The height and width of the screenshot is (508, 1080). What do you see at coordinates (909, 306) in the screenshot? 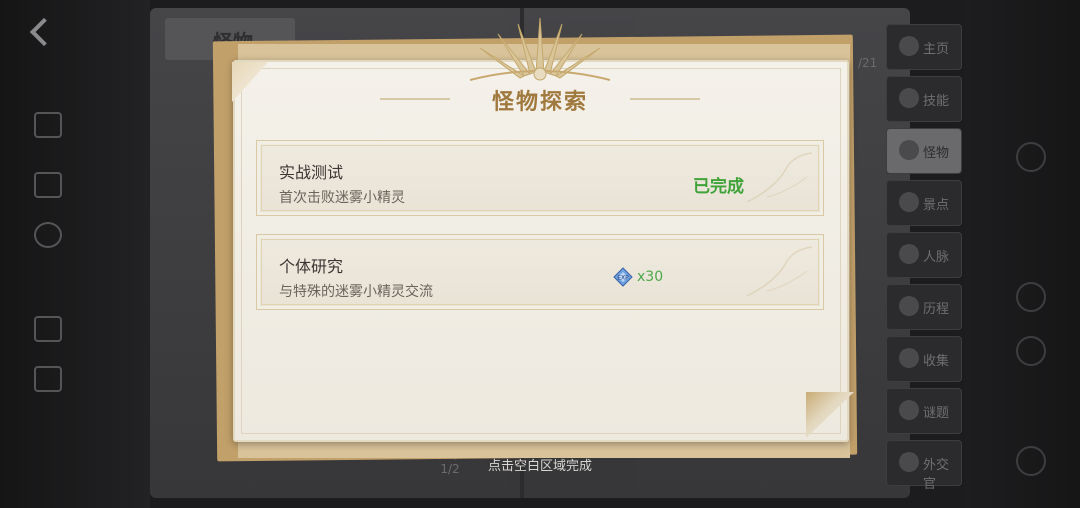
I see `history-icon` at bounding box center [909, 306].